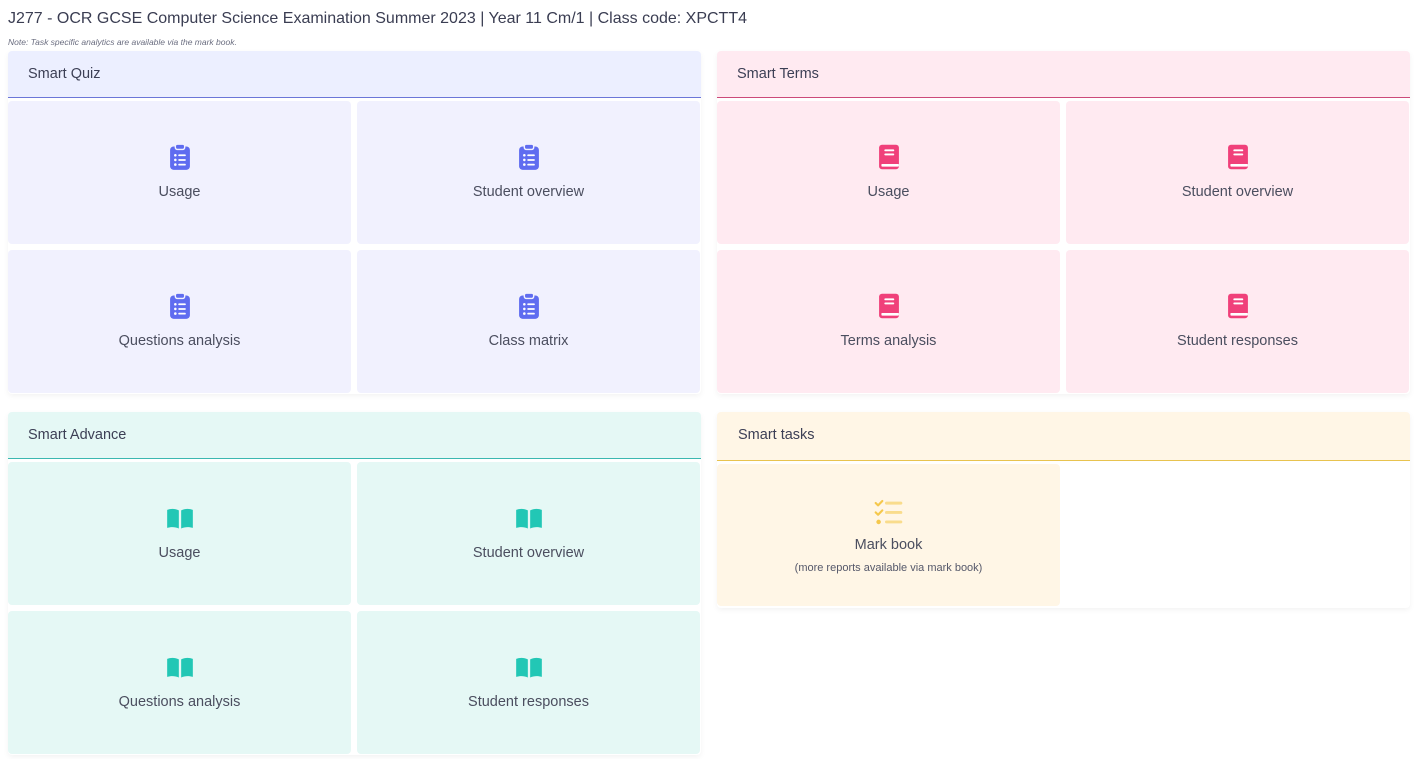 The width and height of the screenshot is (1421, 759). Describe the element at coordinates (77, 435) in the screenshot. I see `smart-advance-title: Smart Advance` at that location.